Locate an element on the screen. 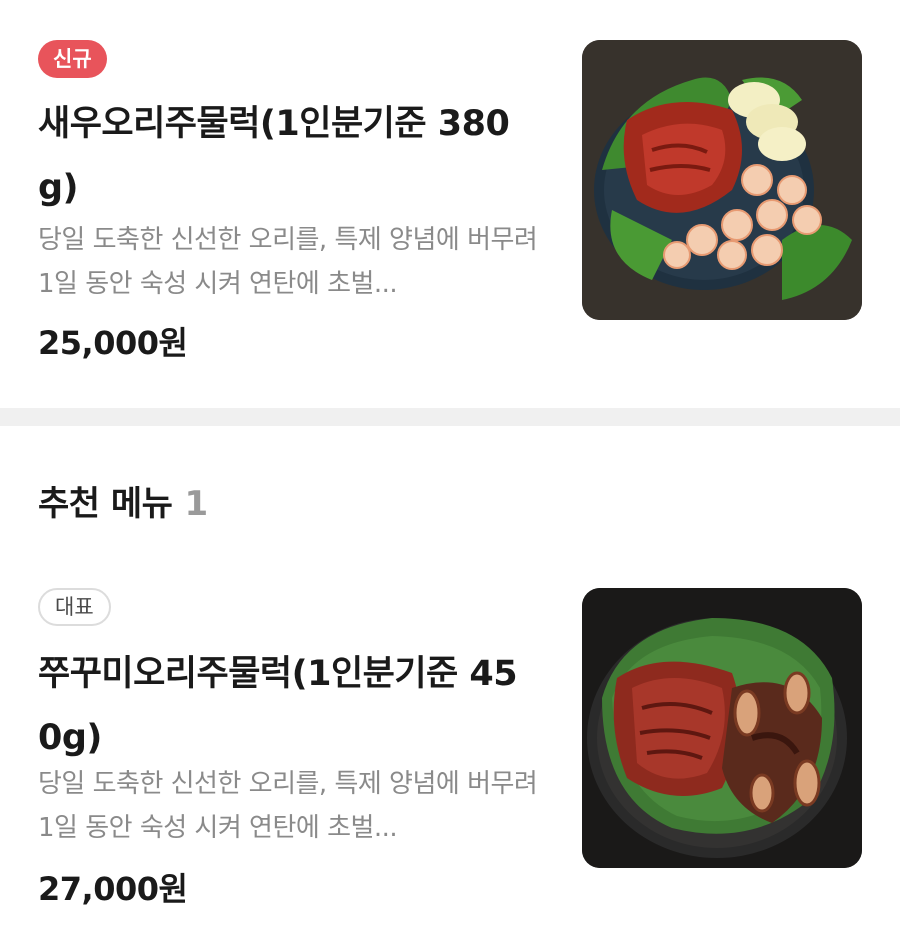  menu-item-name: 쭈꾸미오리주물럭(1인분기준 450g) is located at coordinates (278, 706).